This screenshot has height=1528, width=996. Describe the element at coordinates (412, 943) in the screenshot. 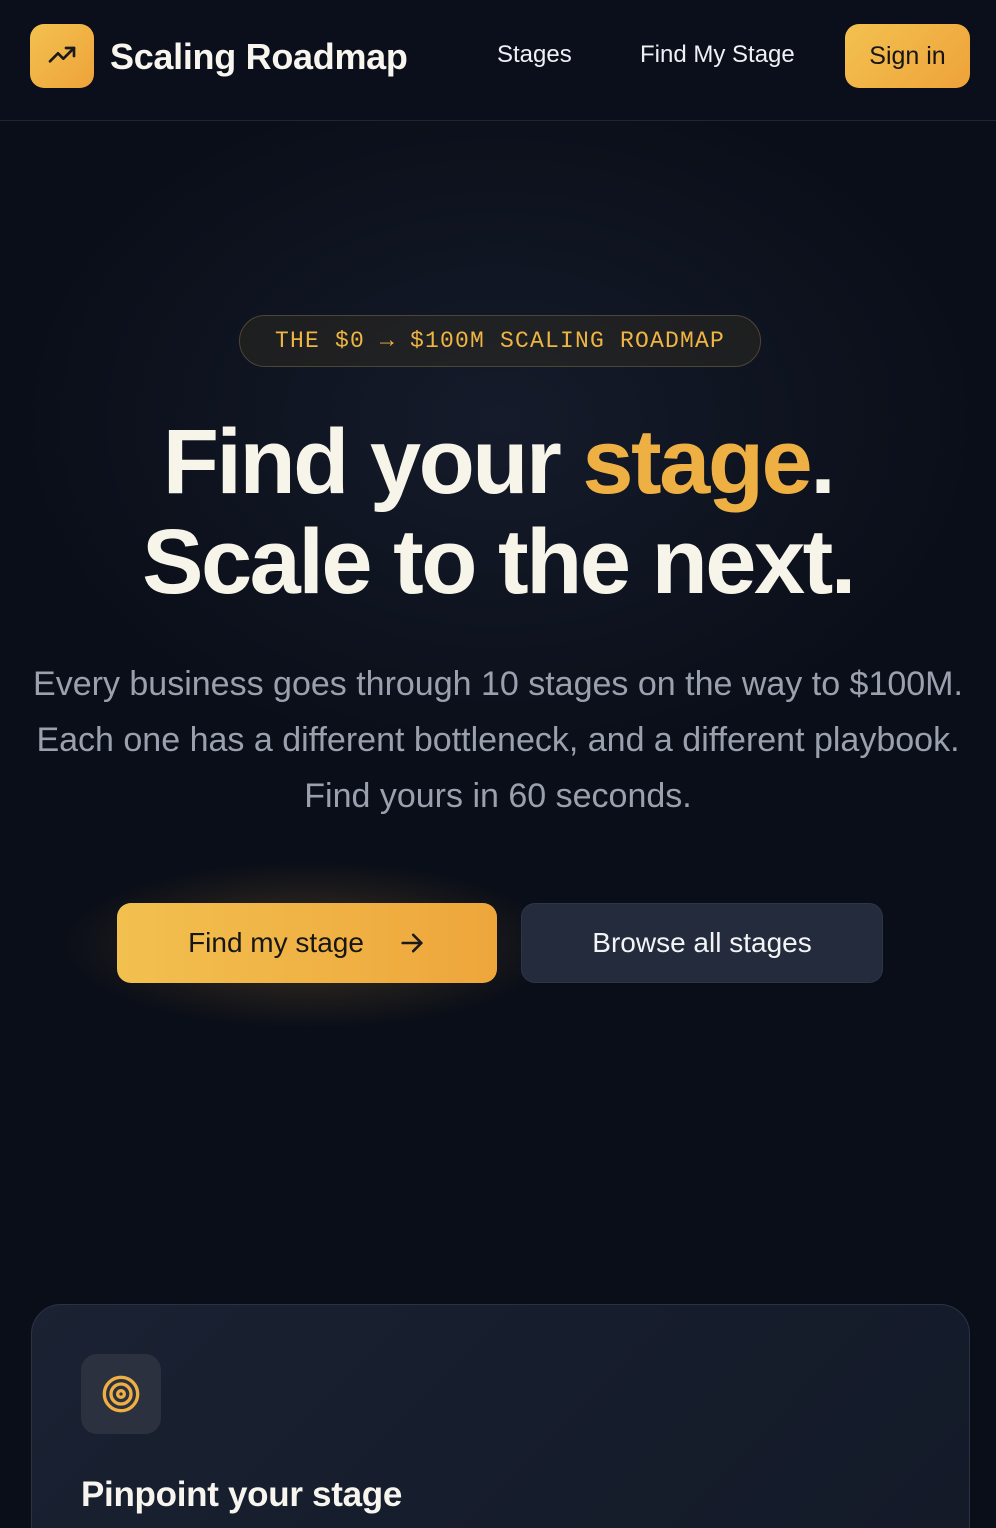

I see `arrow-right-icon` at that location.